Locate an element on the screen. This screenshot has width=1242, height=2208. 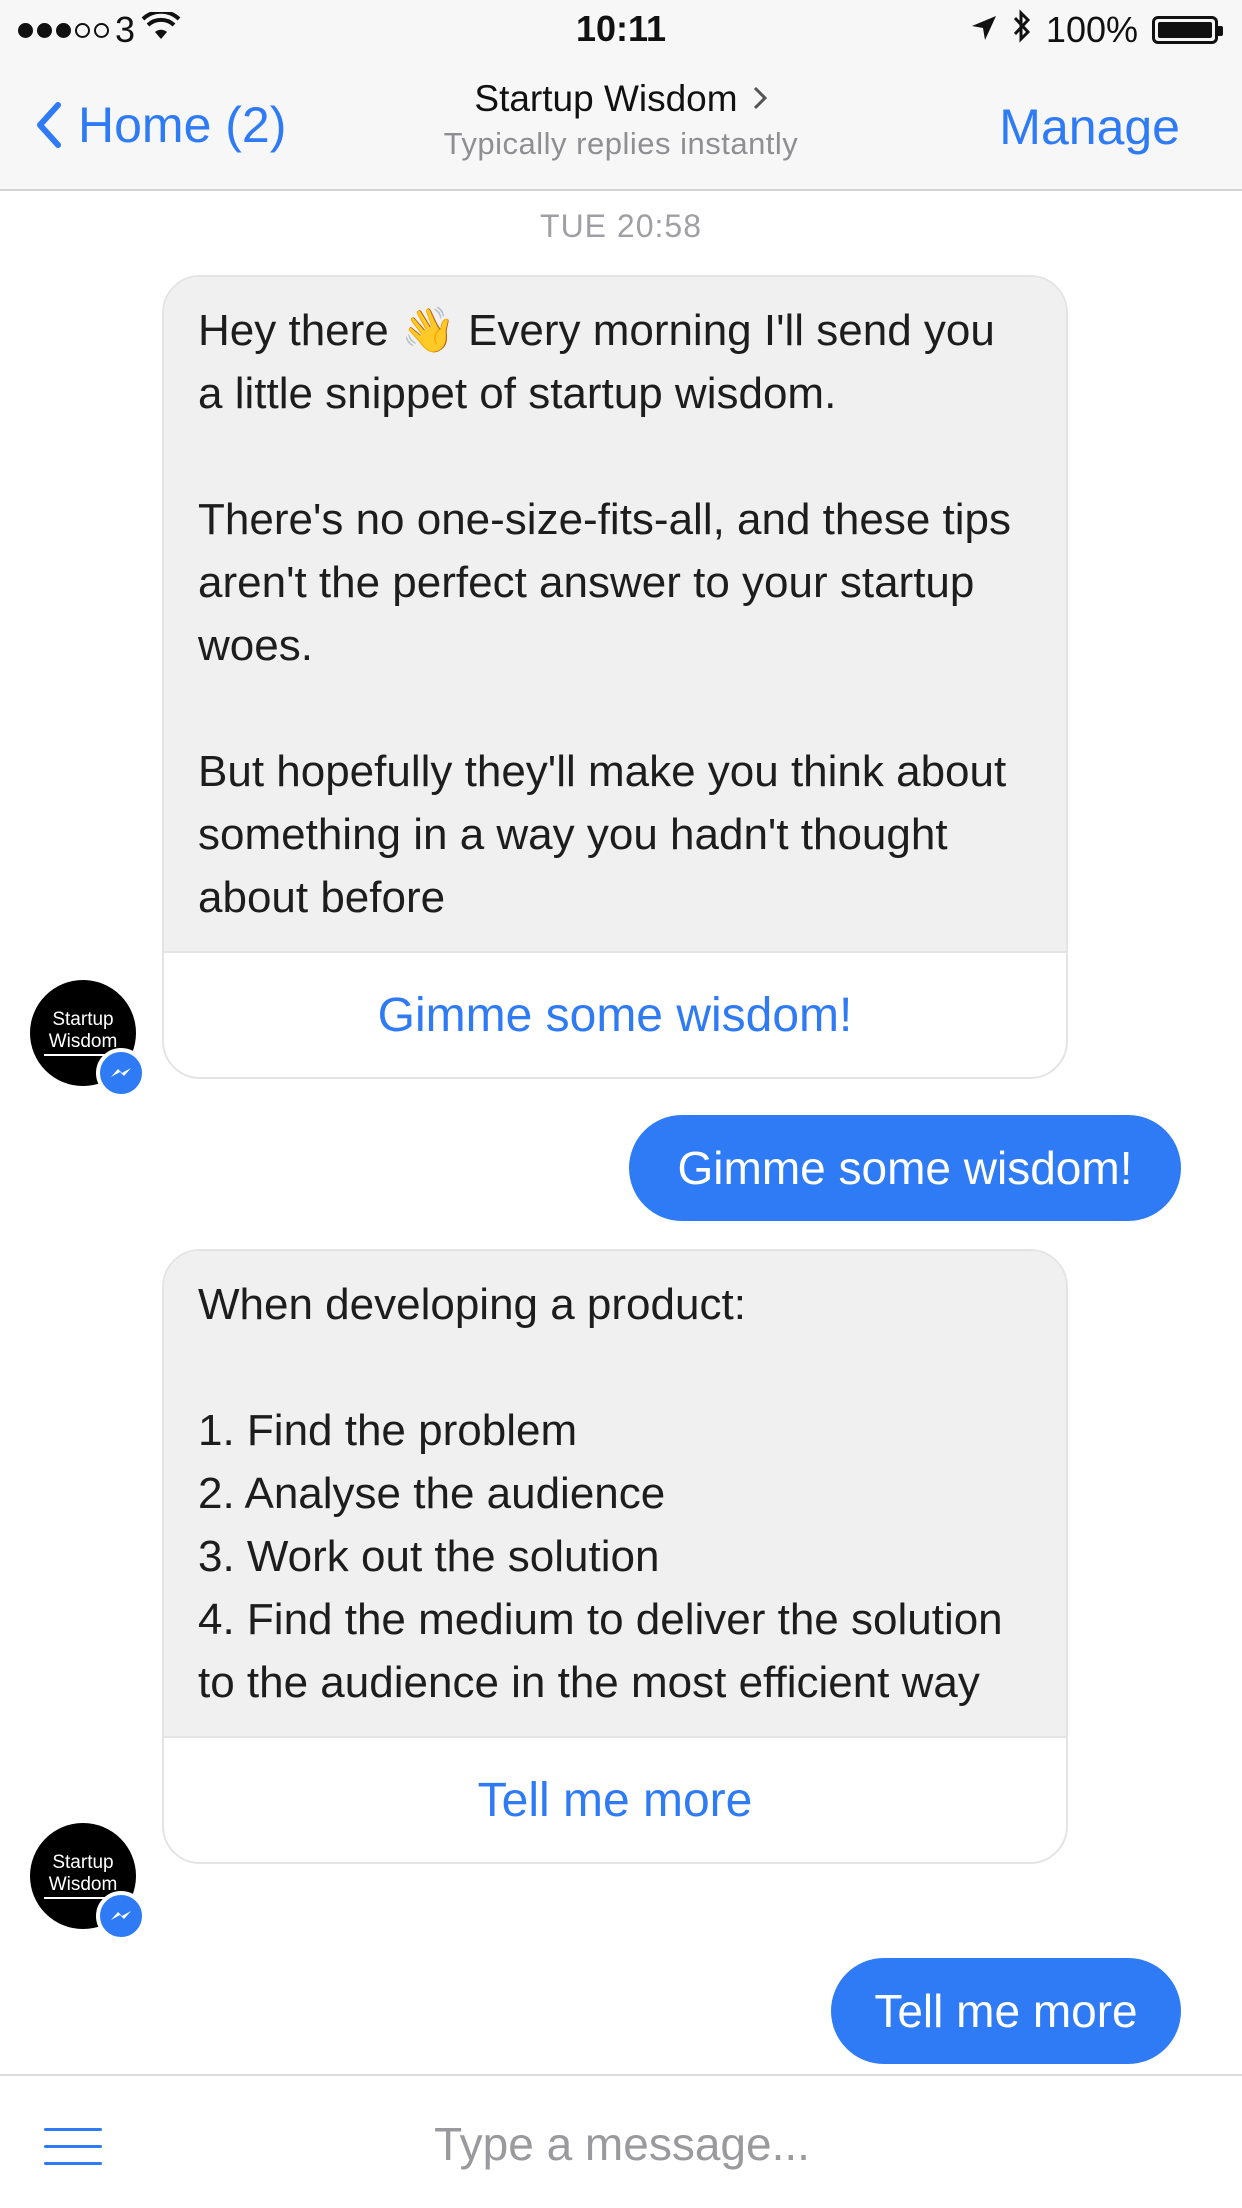
battery-icon is located at coordinates (1187, 30).